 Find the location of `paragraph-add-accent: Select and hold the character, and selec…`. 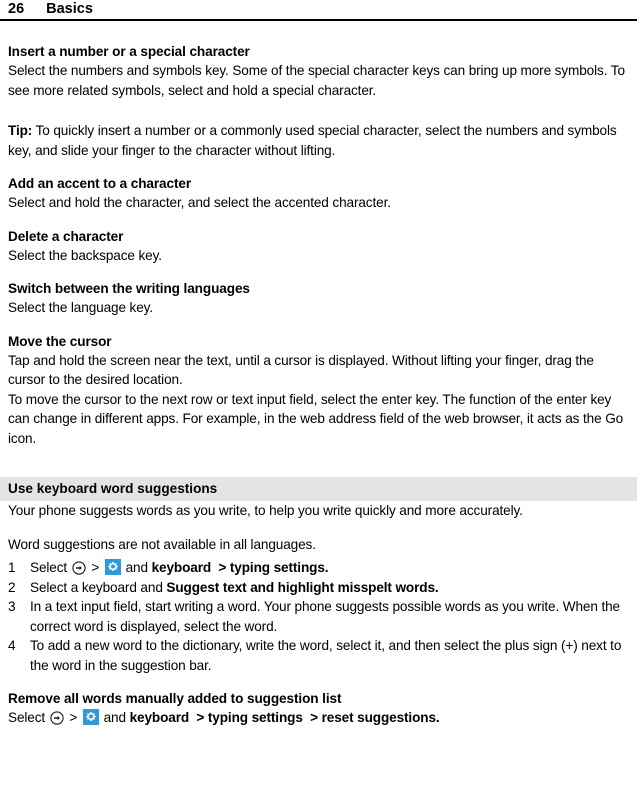

paragraph-add-accent: Select and hold the character, and selec… is located at coordinates (199, 202).